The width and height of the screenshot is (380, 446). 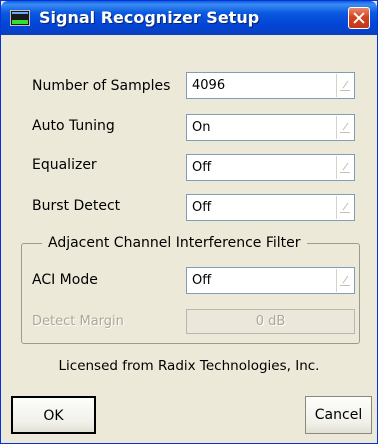 I want to click on title-bar: Signal Recognizer Setup, so click(x=189, y=18).